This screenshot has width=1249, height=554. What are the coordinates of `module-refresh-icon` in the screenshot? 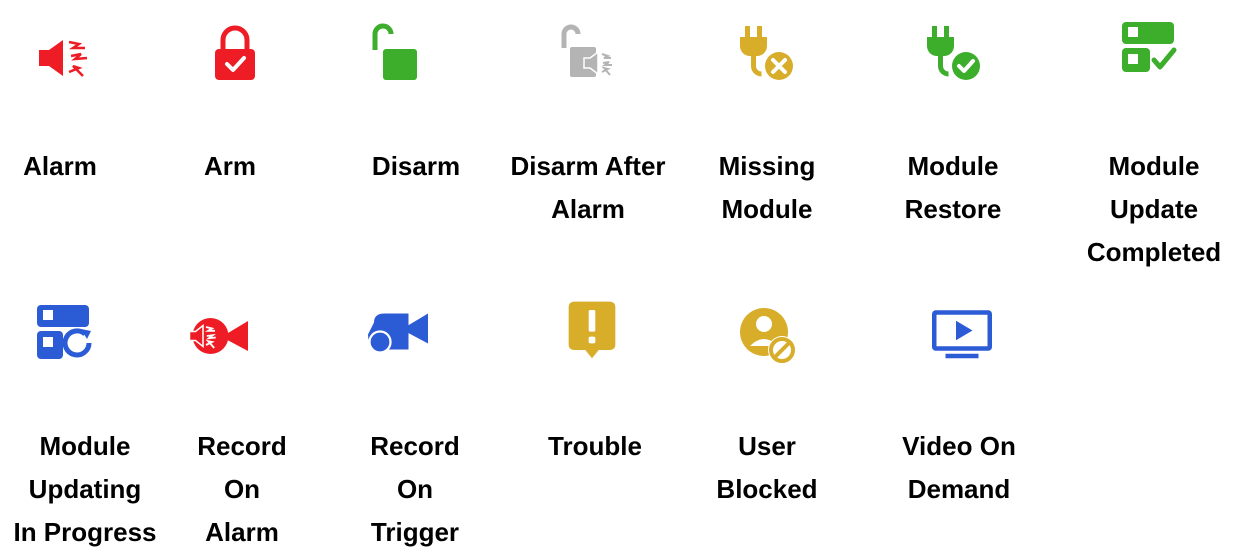 It's located at (65, 333).